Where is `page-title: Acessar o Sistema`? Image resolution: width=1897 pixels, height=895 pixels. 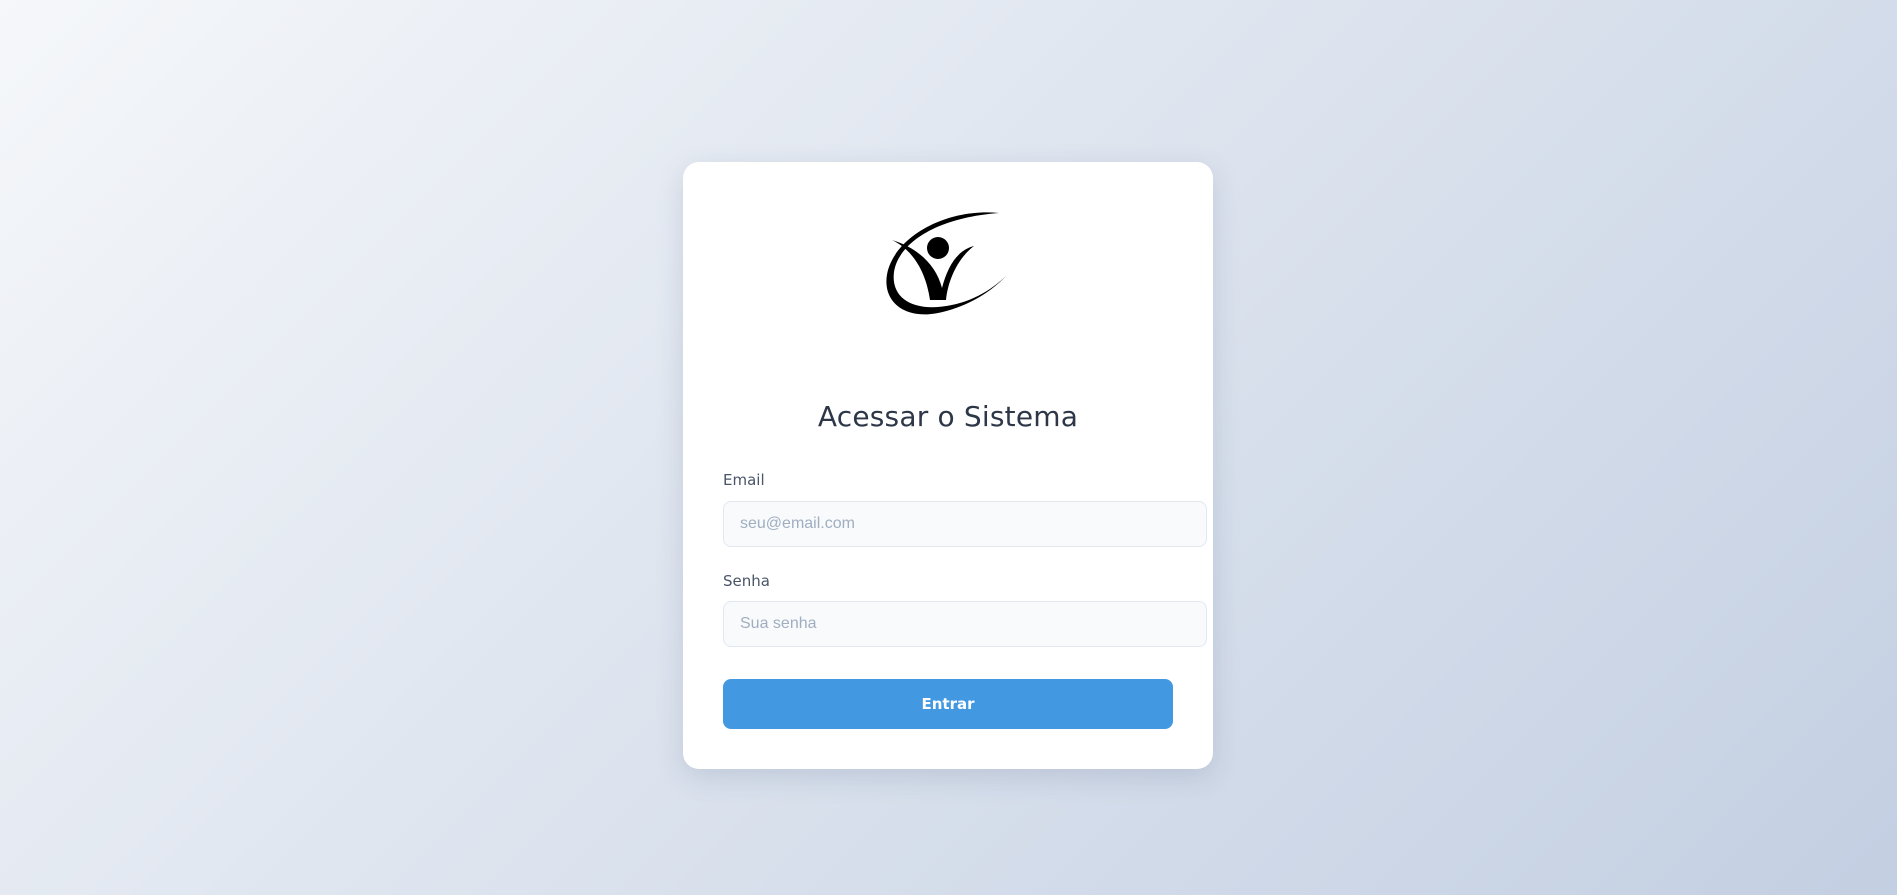 page-title: Acessar o Sistema is located at coordinates (948, 416).